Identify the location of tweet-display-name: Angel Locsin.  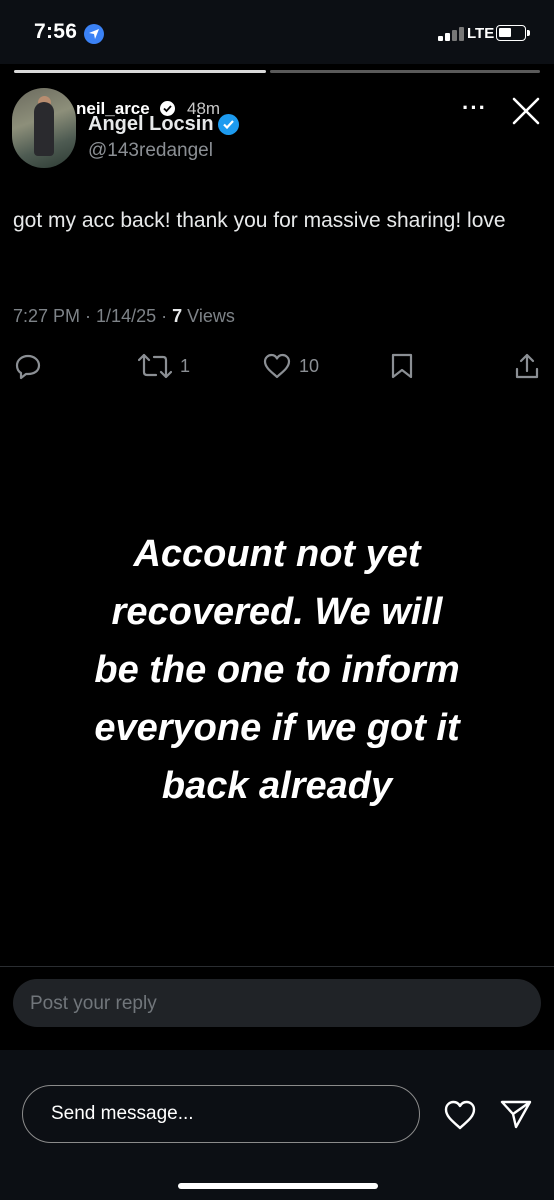
(151, 124).